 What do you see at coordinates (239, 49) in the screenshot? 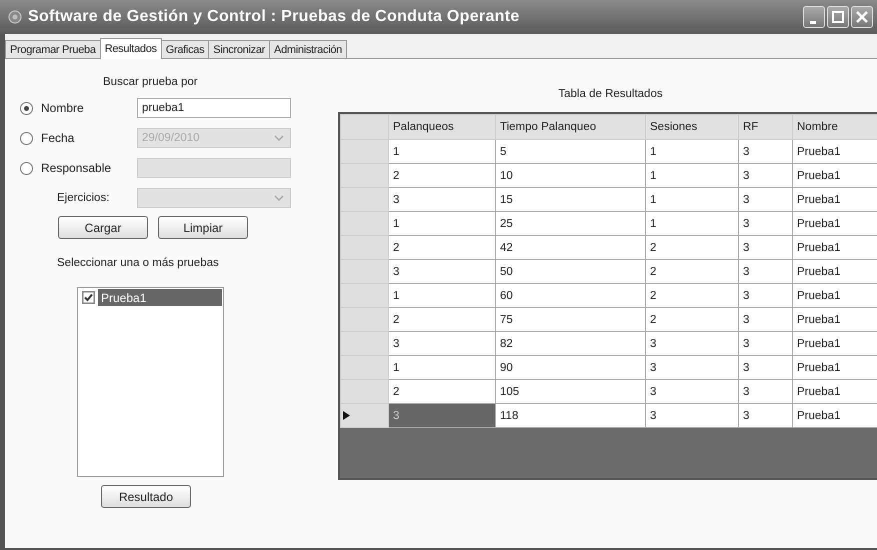
I see `tab: Sincronizar` at bounding box center [239, 49].